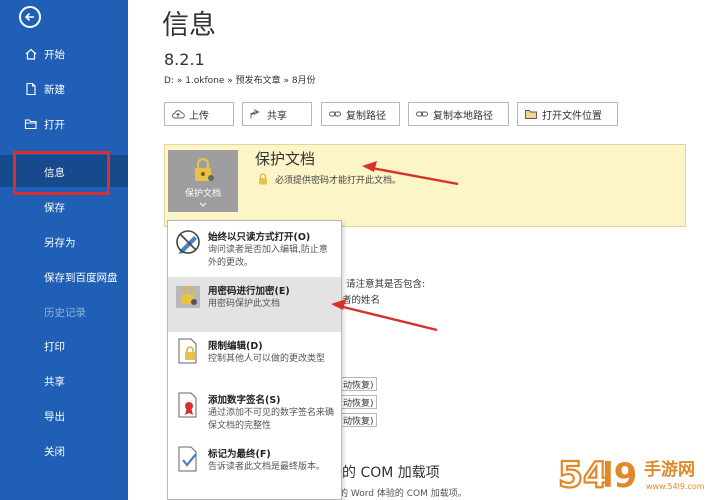 The width and height of the screenshot is (711, 500). What do you see at coordinates (669, 469) in the screenshot?
I see `svg-text: 手游网` at bounding box center [669, 469].